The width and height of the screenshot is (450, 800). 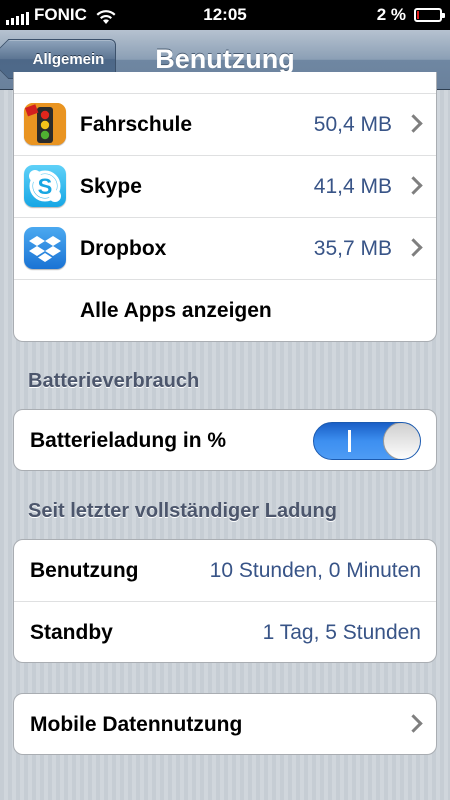 I want to click on battery-percentage-label: Batterieladung in %, so click(x=128, y=440).